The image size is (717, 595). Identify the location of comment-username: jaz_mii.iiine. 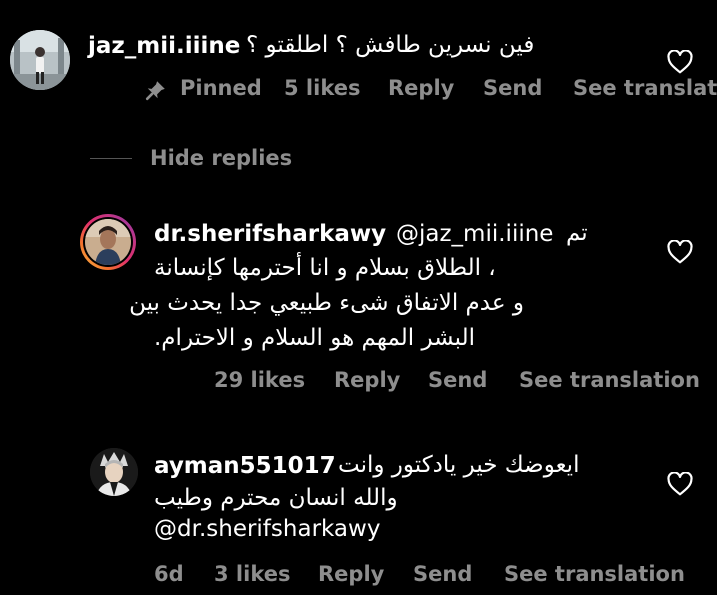
(164, 46).